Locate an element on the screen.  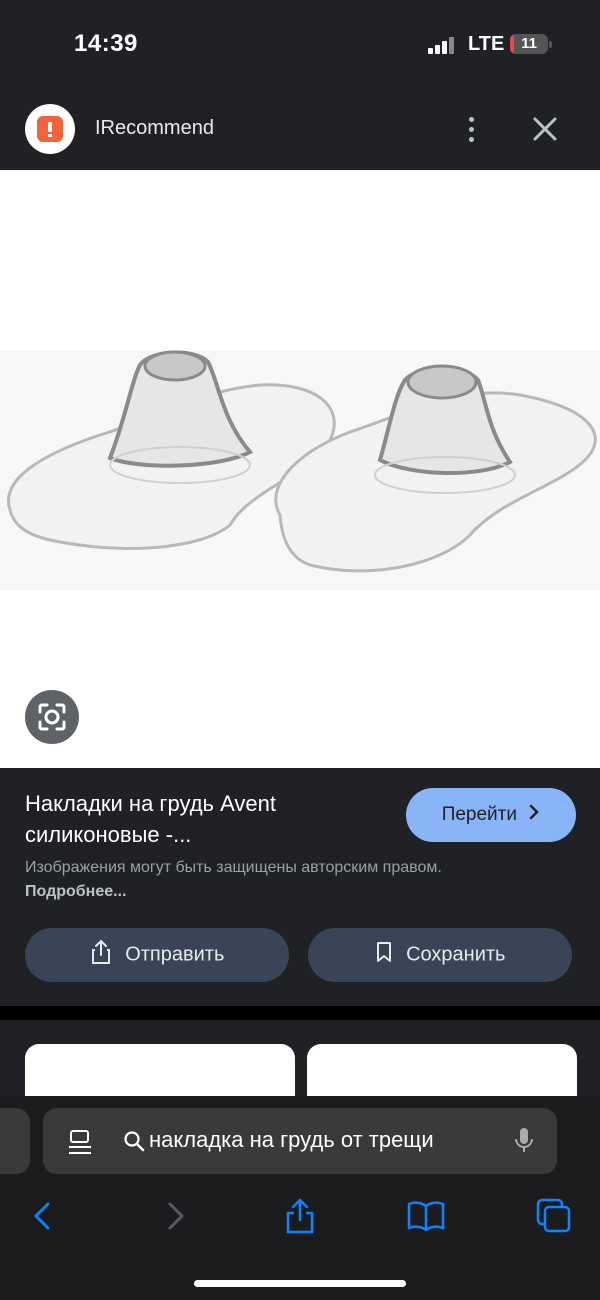
image-viewer-header: IRecommend is located at coordinates (300, 130).